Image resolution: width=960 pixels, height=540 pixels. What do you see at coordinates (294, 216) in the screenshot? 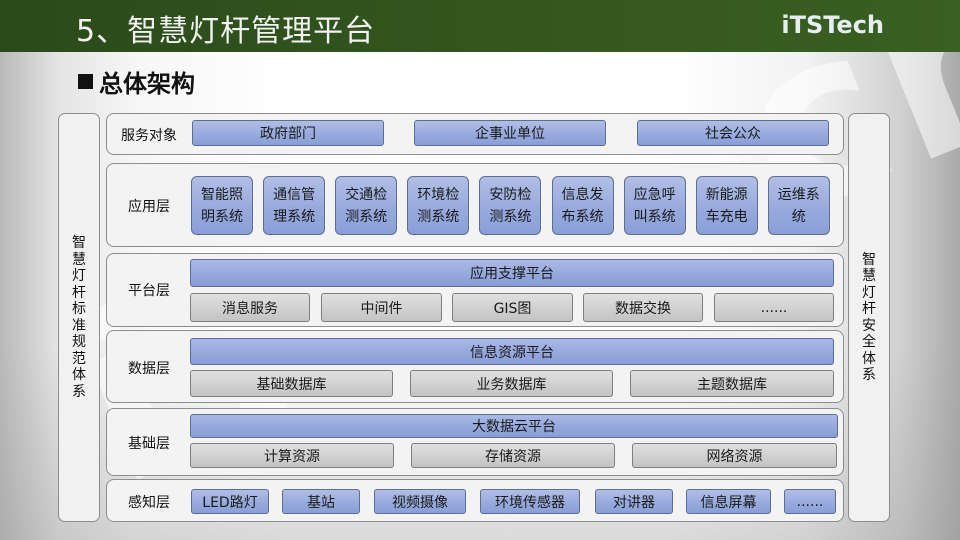
I see `application-item-line: 理系统` at bounding box center [294, 216].